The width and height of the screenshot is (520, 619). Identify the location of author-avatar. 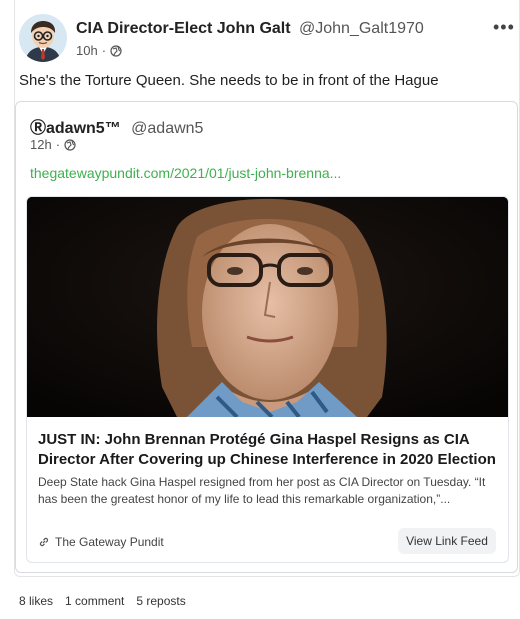
(43, 38).